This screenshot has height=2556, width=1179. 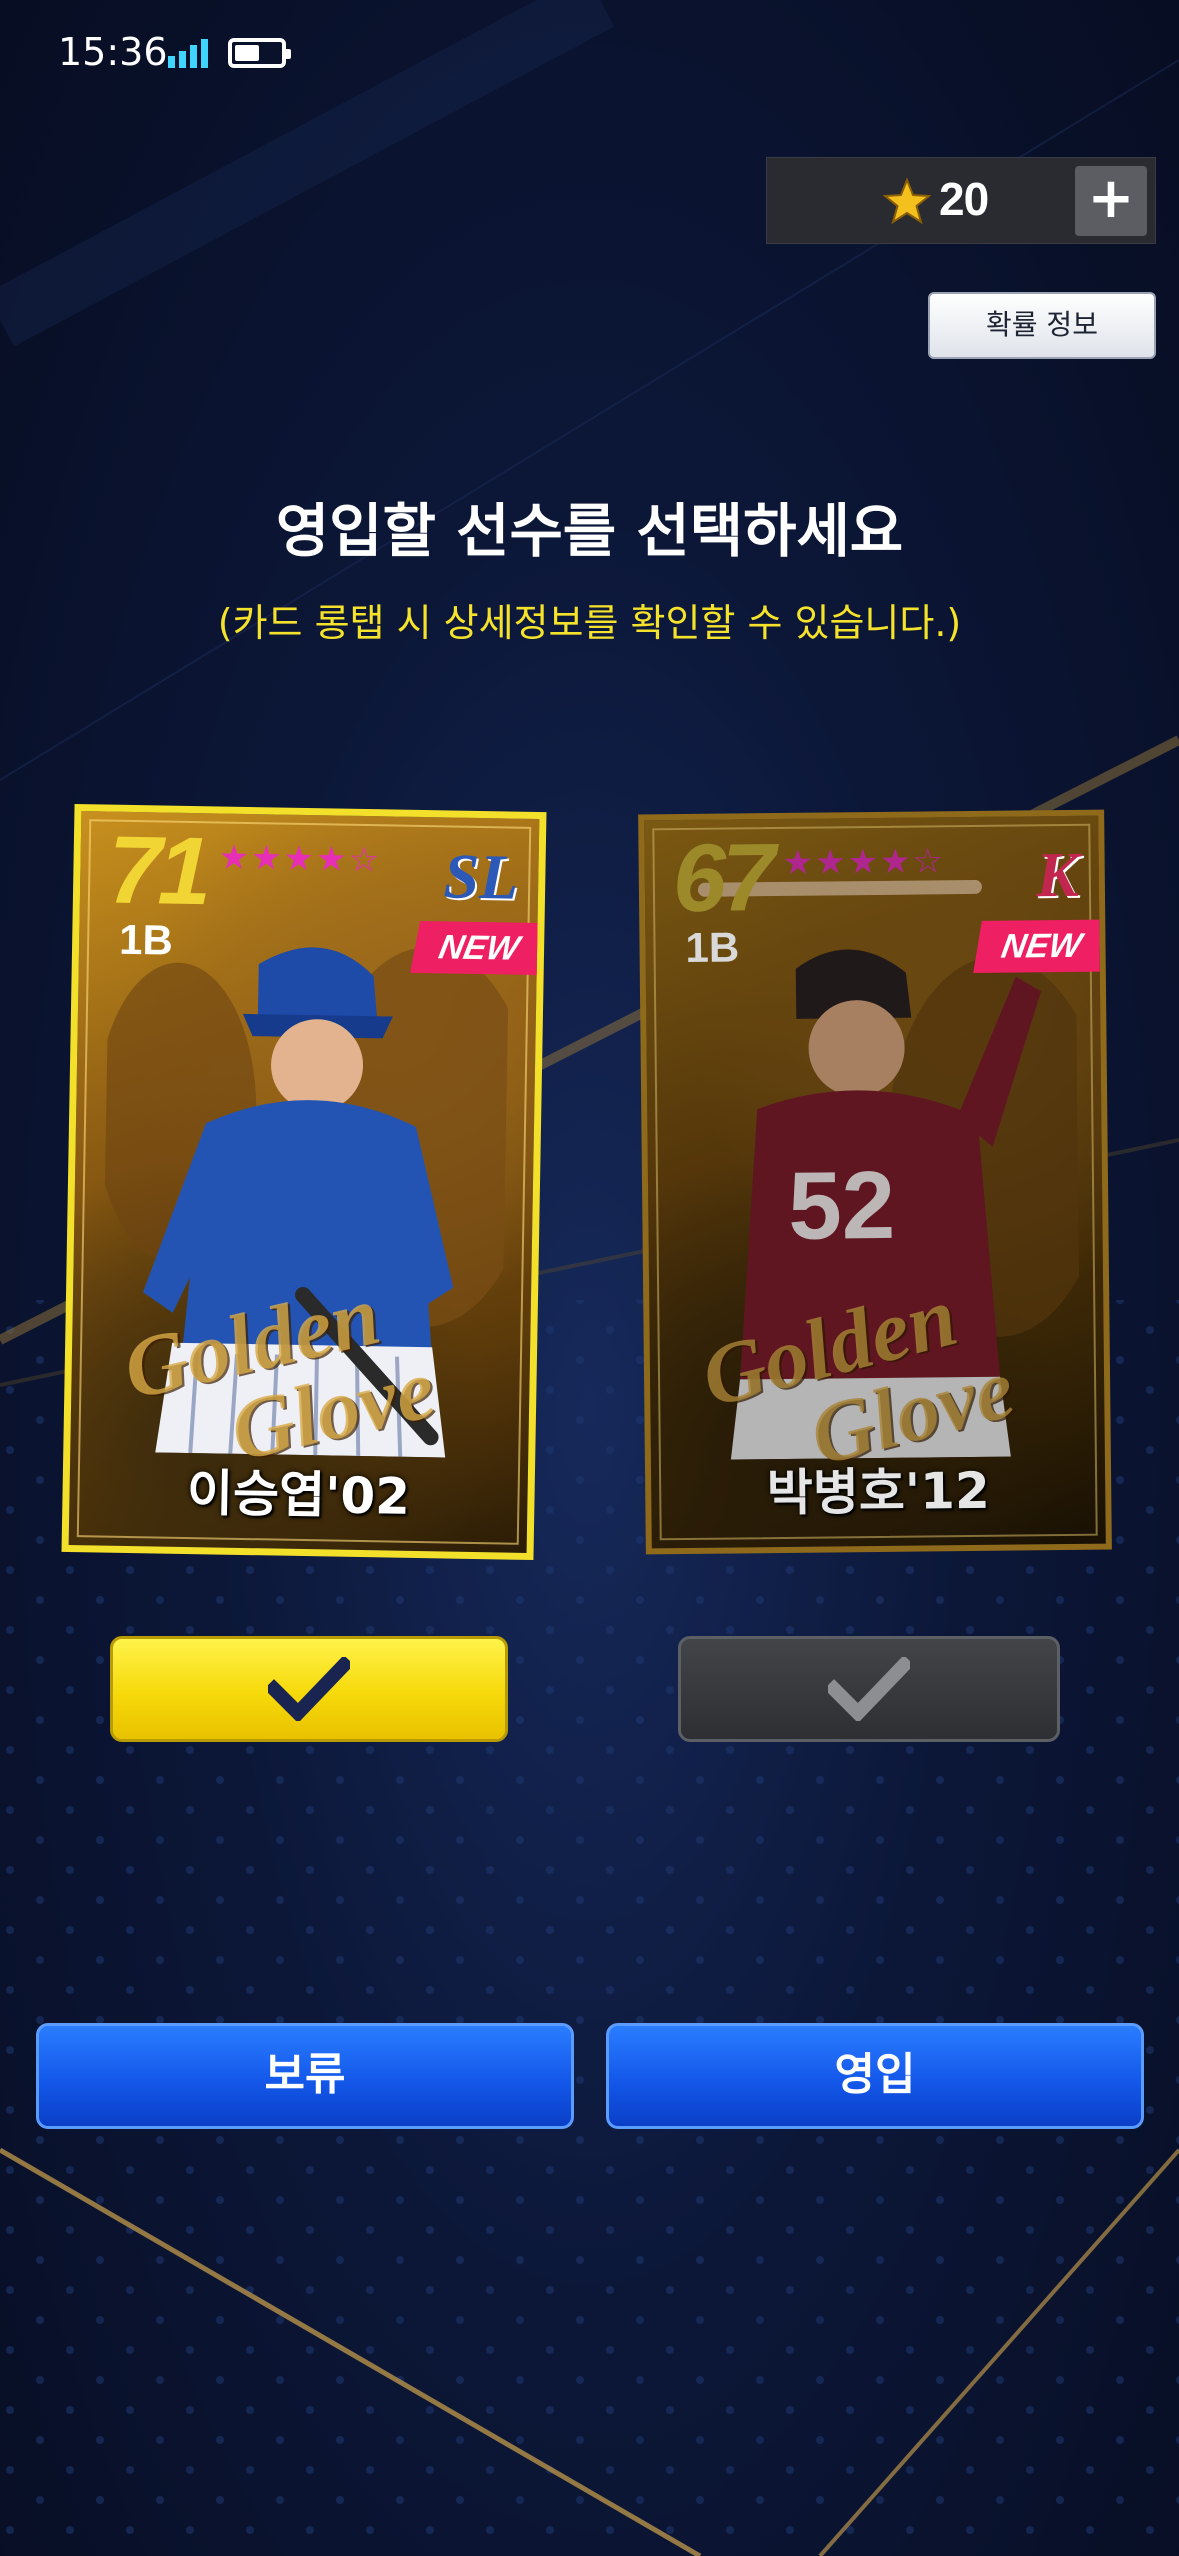 I want to click on select-card-1-button, so click(x=309, y=1689).